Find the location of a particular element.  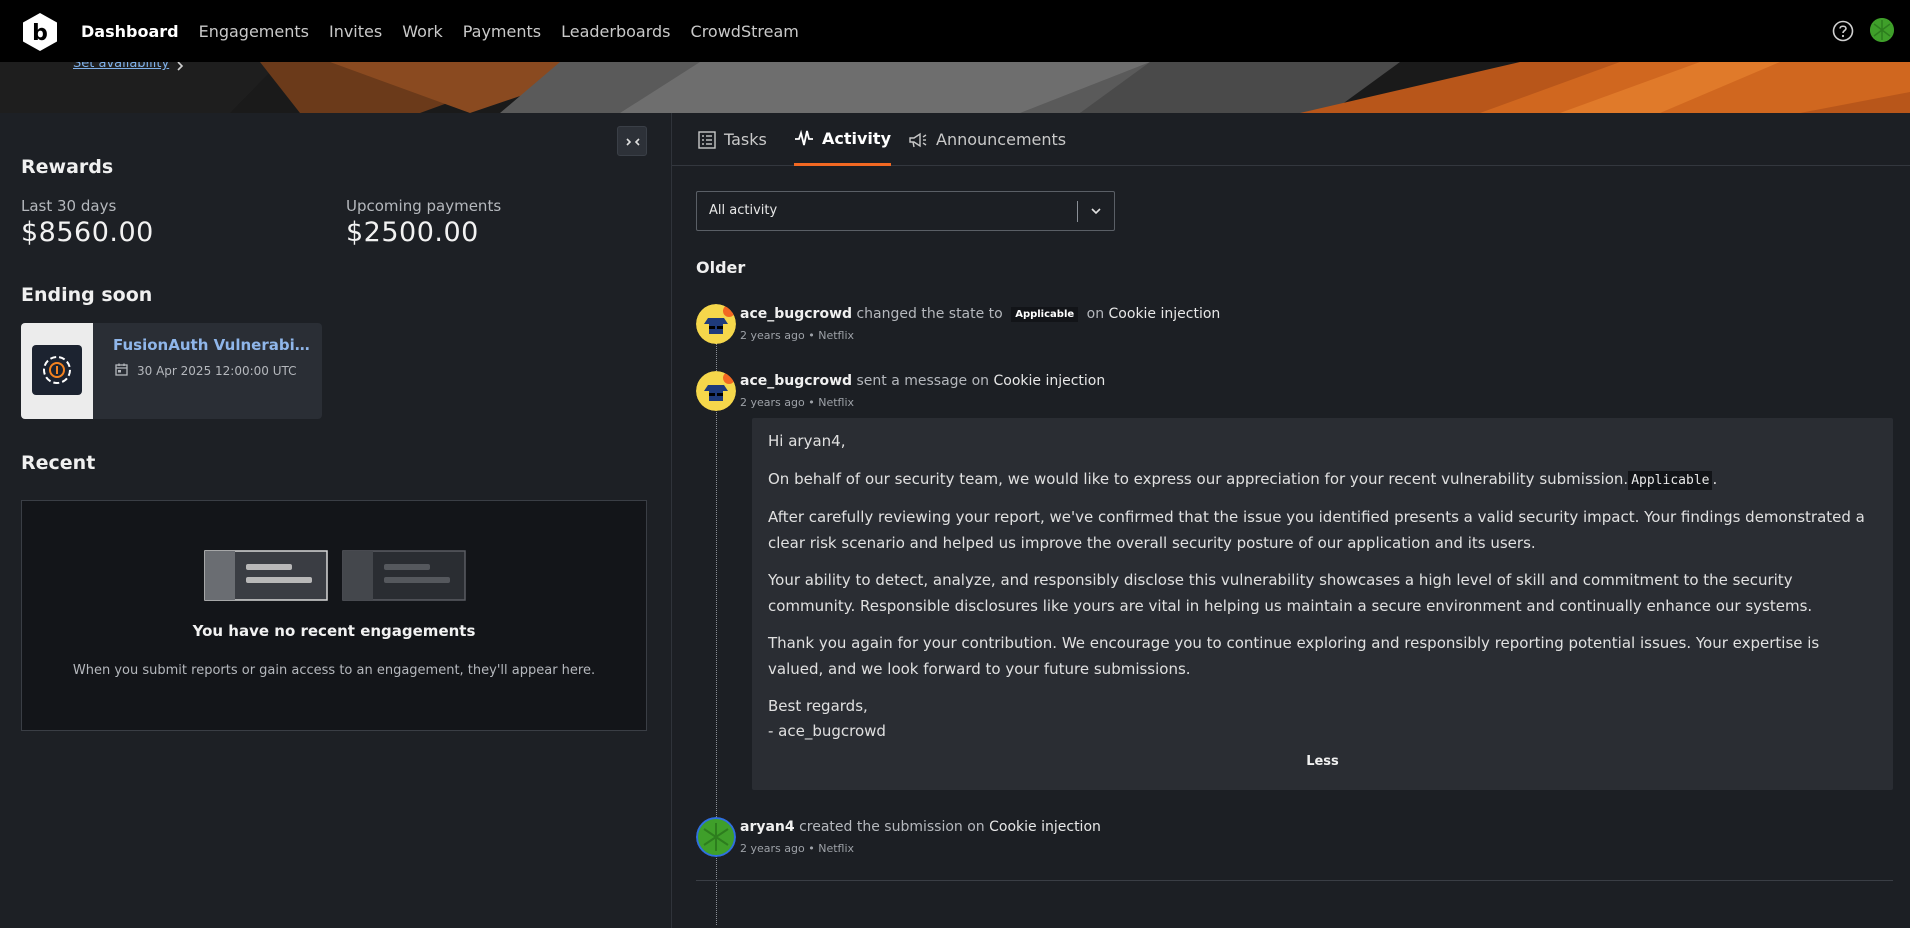

svg-text: b is located at coordinates (40, 33).